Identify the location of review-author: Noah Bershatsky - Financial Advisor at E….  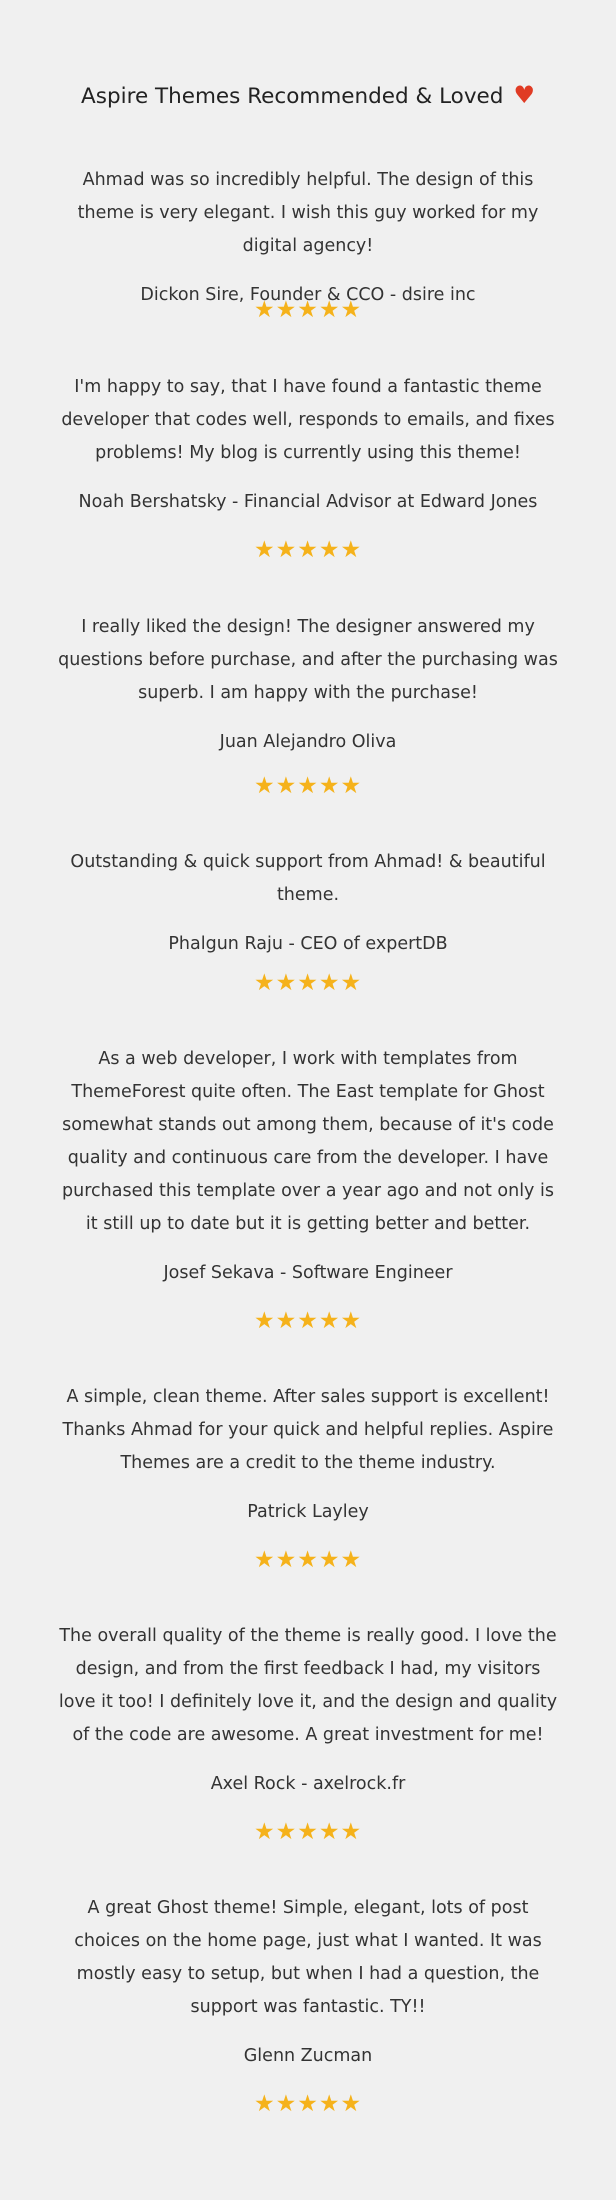
(308, 502).